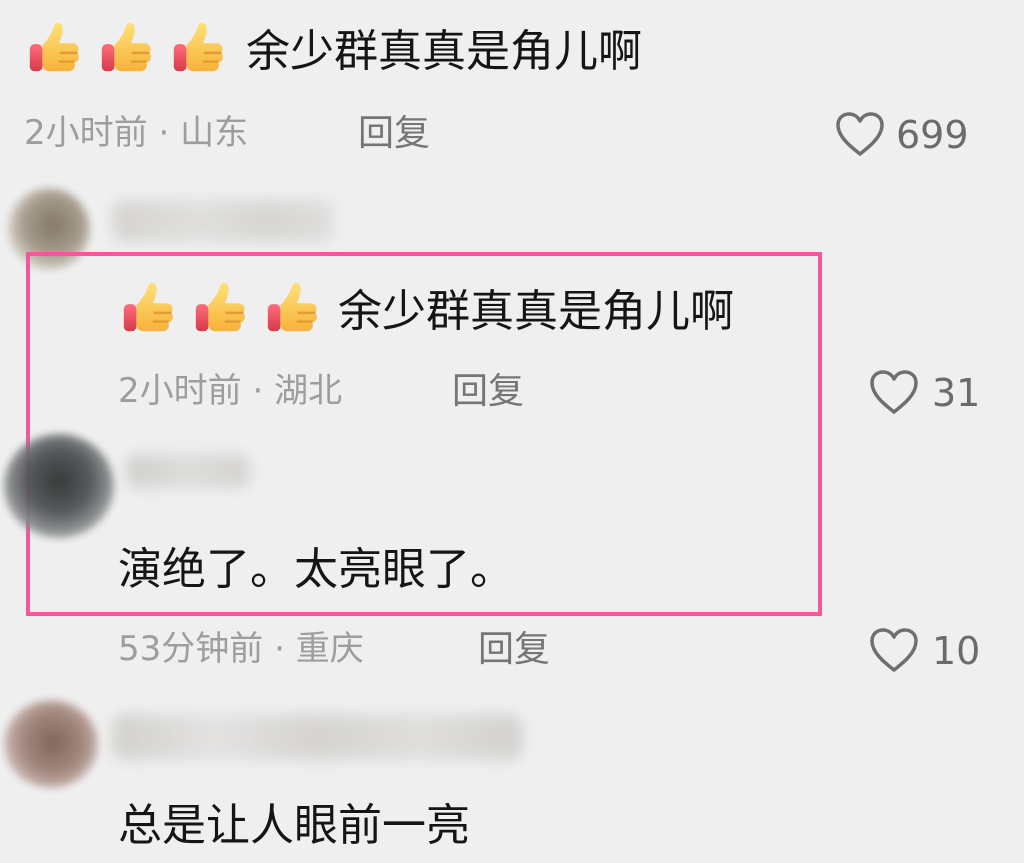  Describe the element at coordinates (329, 649) in the screenshot. I see `comment-location: 重庆` at that location.